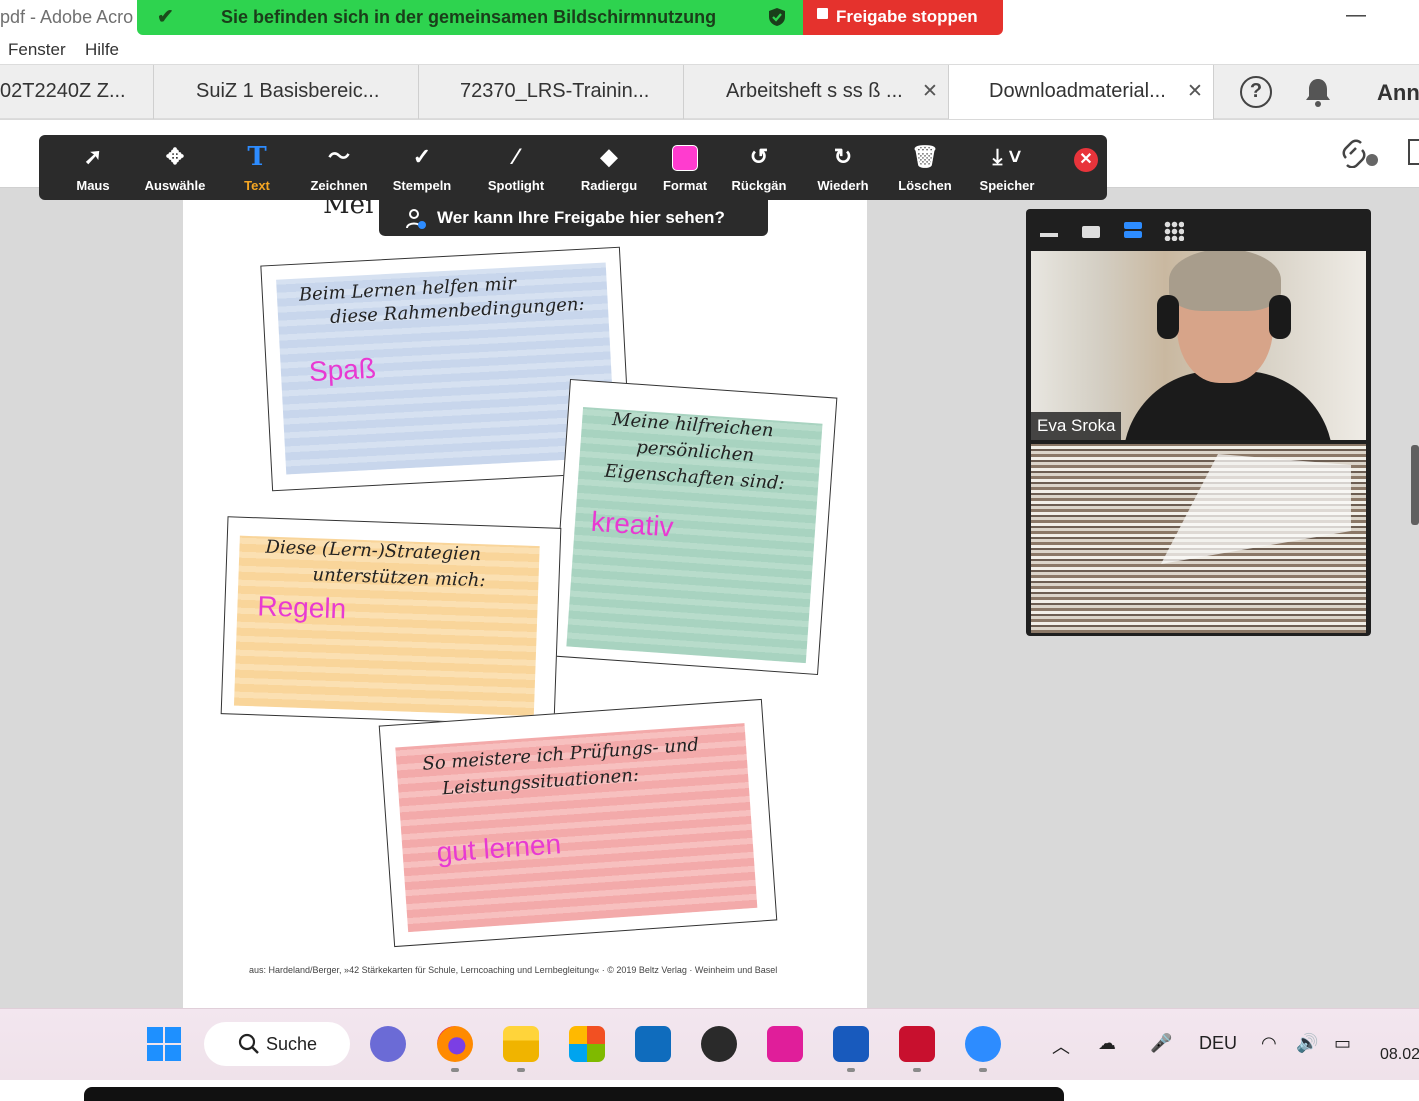 The height and width of the screenshot is (1101, 1419). What do you see at coordinates (164, 1044) in the screenshot?
I see `windows-start-icon` at bounding box center [164, 1044].